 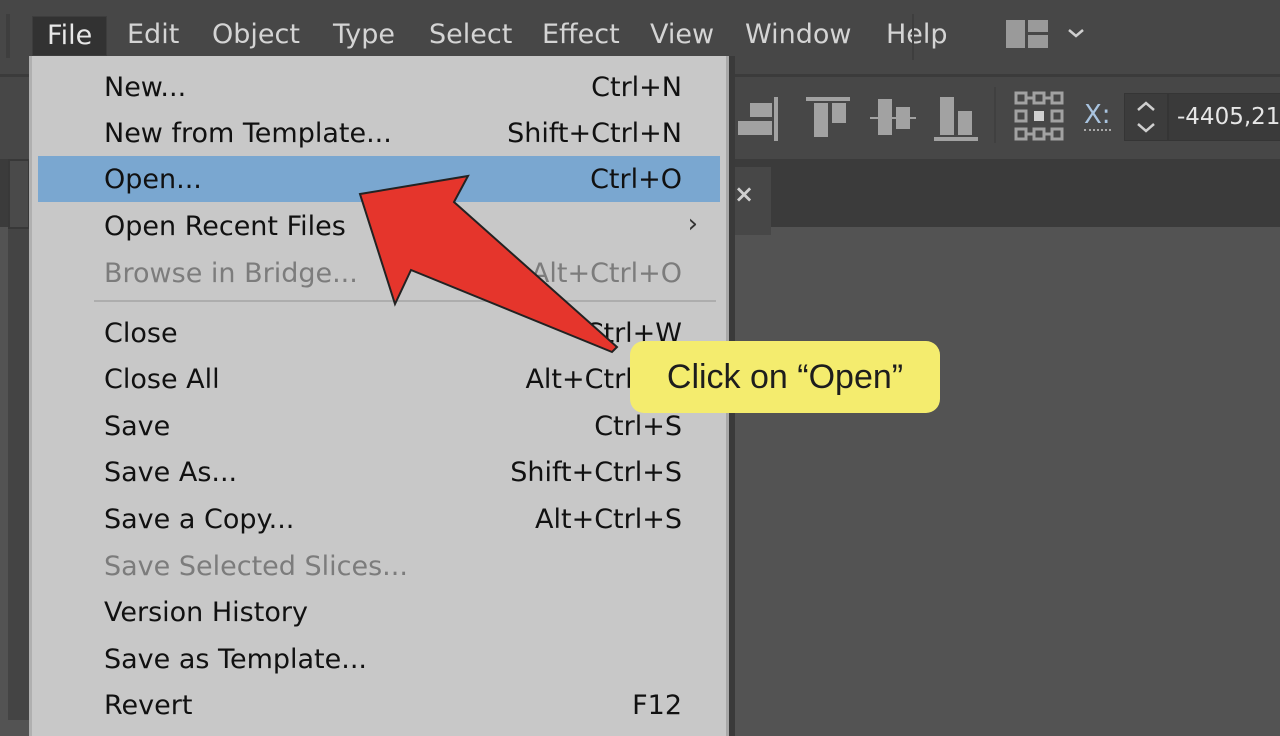 I want to click on menu-item-shortcut: Alt+Ctrl+O, so click(x=606, y=273).